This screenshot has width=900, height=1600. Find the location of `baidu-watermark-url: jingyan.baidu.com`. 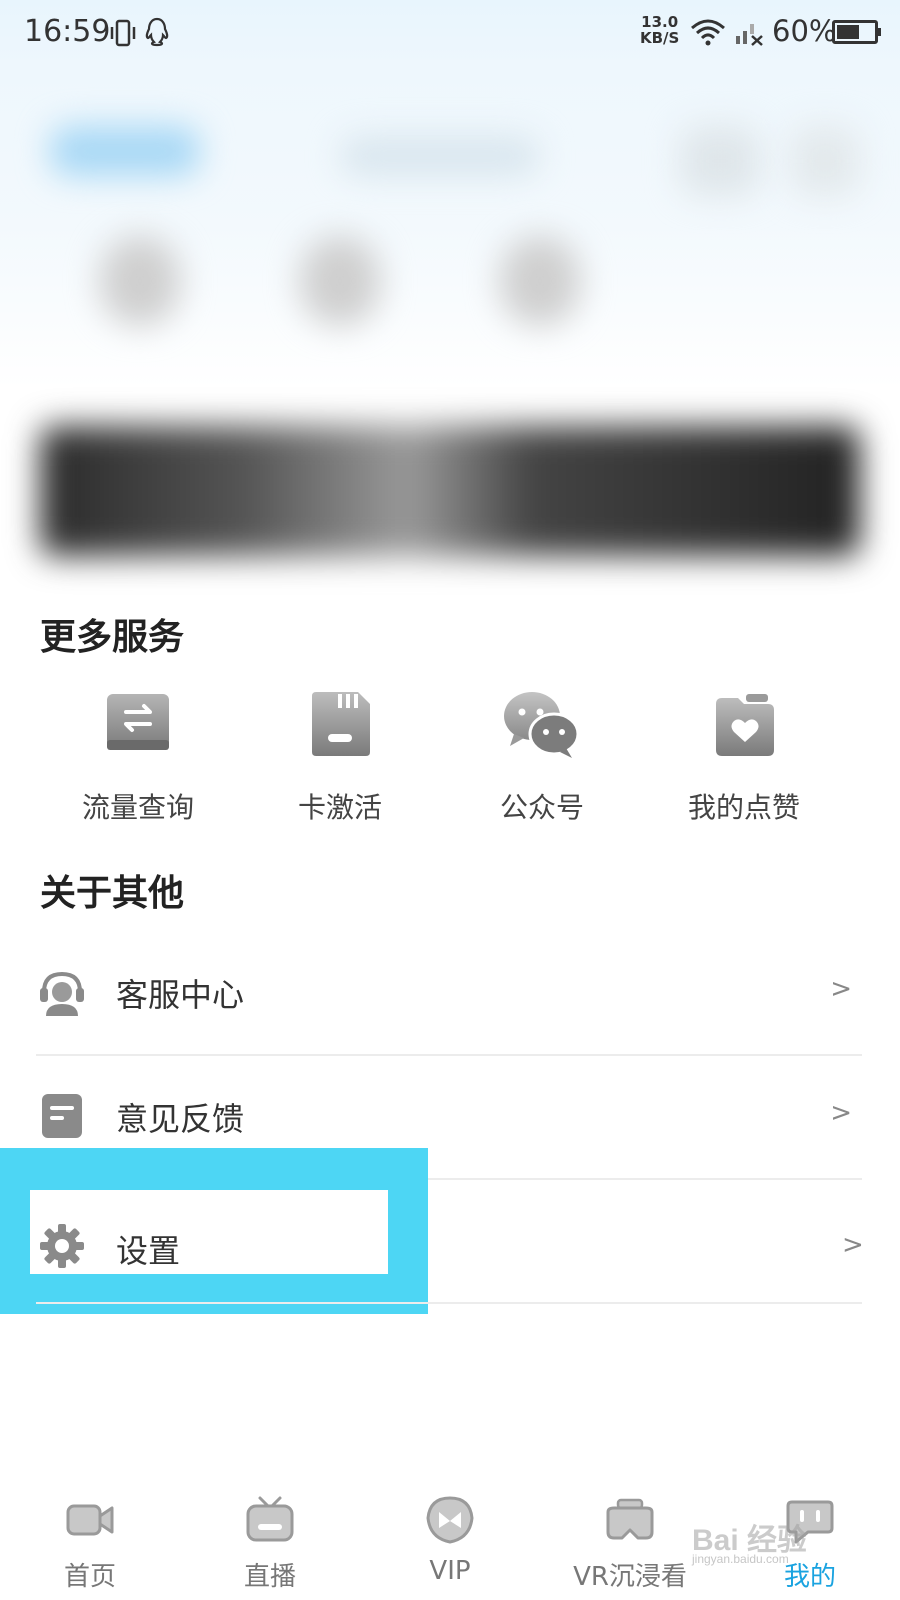

baidu-watermark-url: jingyan.baidu.com is located at coordinates (740, 1559).